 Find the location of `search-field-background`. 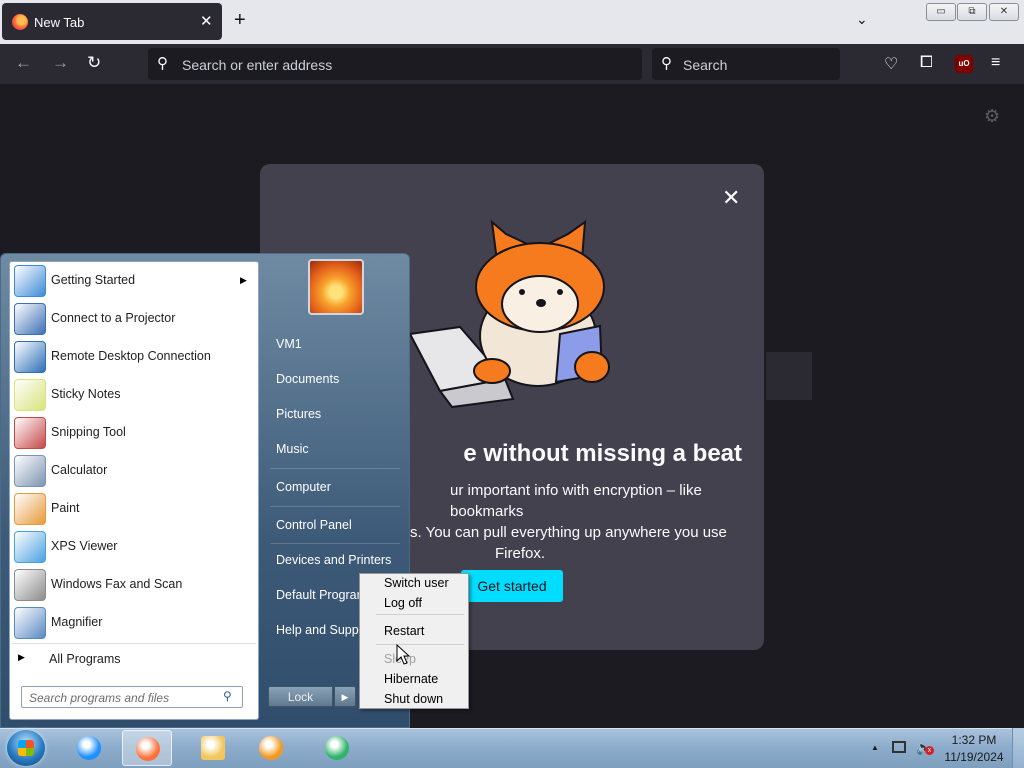

search-field-background is located at coordinates (789, 376).